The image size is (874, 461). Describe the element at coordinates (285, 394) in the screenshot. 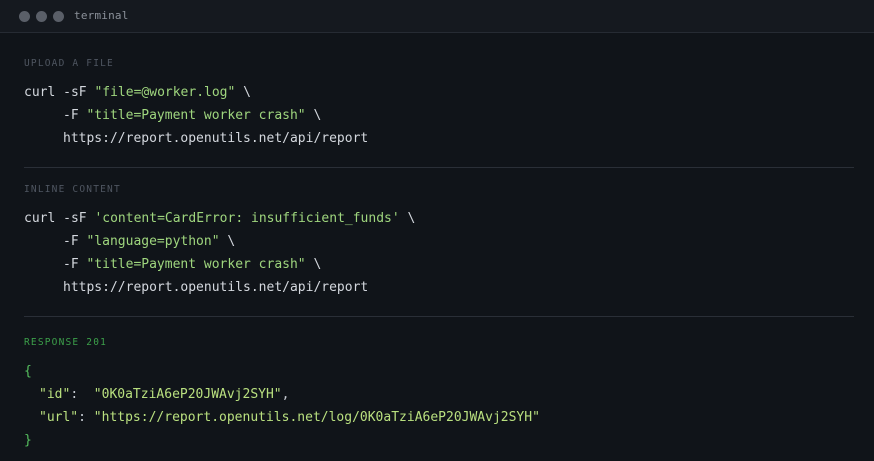

I see `json-comma: ,` at that location.